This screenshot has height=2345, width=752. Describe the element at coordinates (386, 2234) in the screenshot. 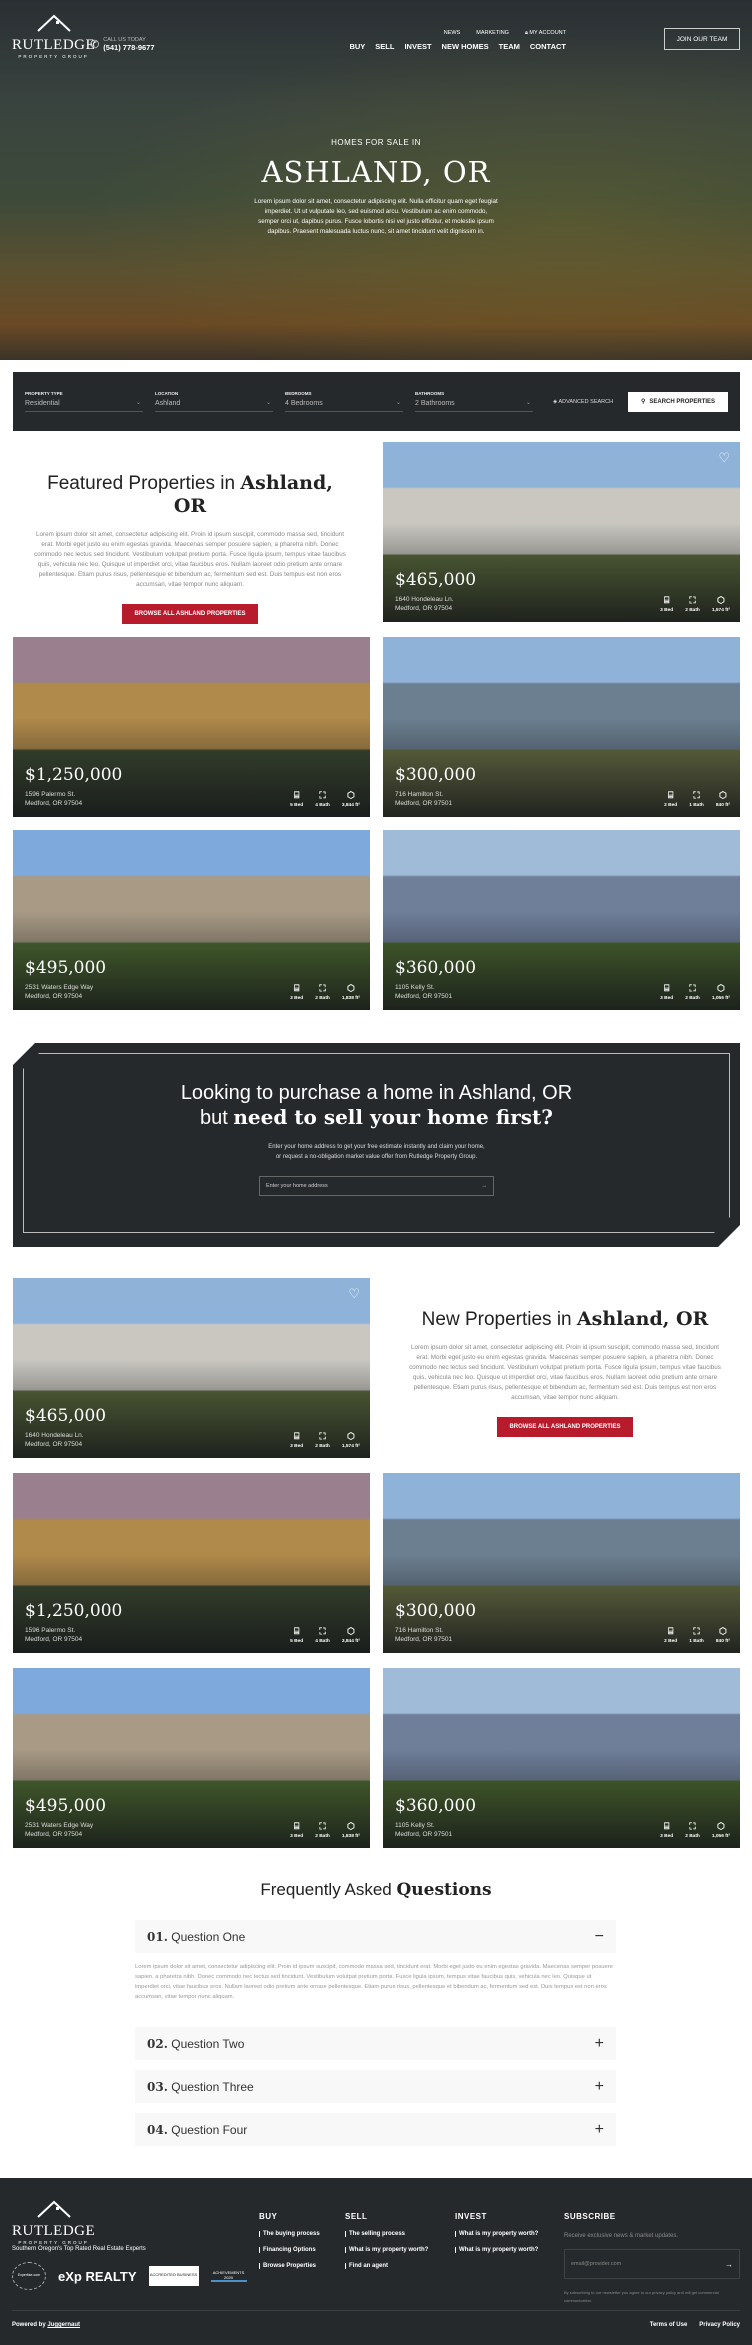

I see `footer-link: The selling process` at that location.